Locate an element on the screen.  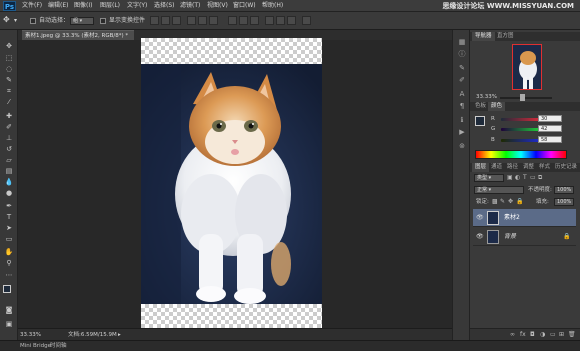
distribute-top-button is located at coordinates (232, 20).